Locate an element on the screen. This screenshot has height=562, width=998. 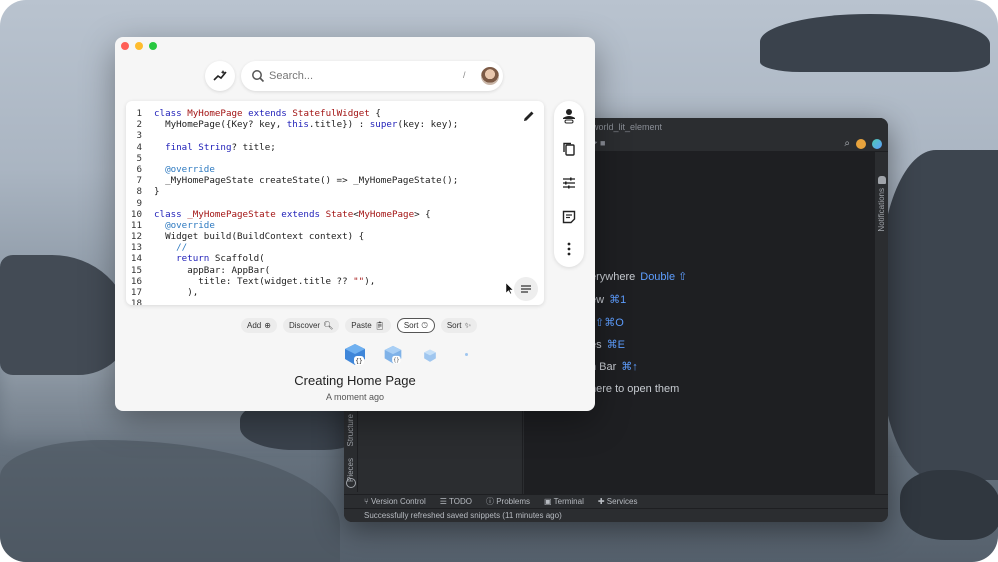
plugin-icon is located at coordinates (877, 143).